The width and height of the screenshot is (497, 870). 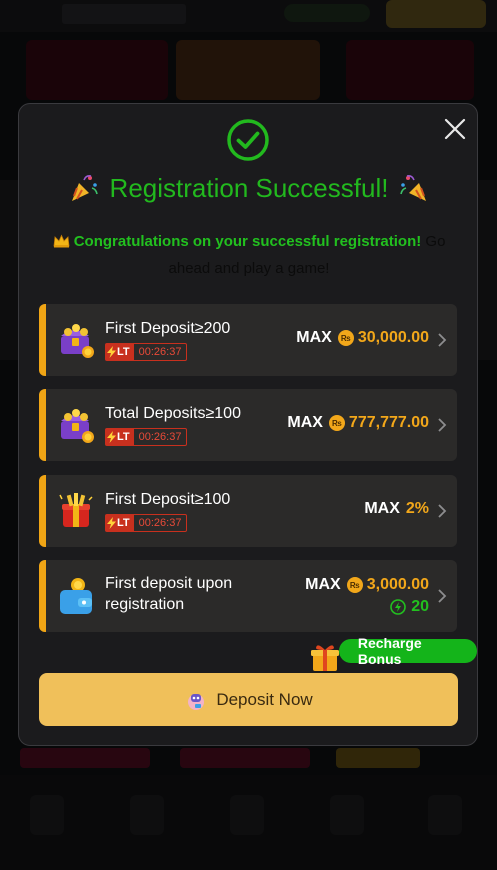 I want to click on card-reward: MAX ₨ 3,000.00, so click(x=367, y=585).